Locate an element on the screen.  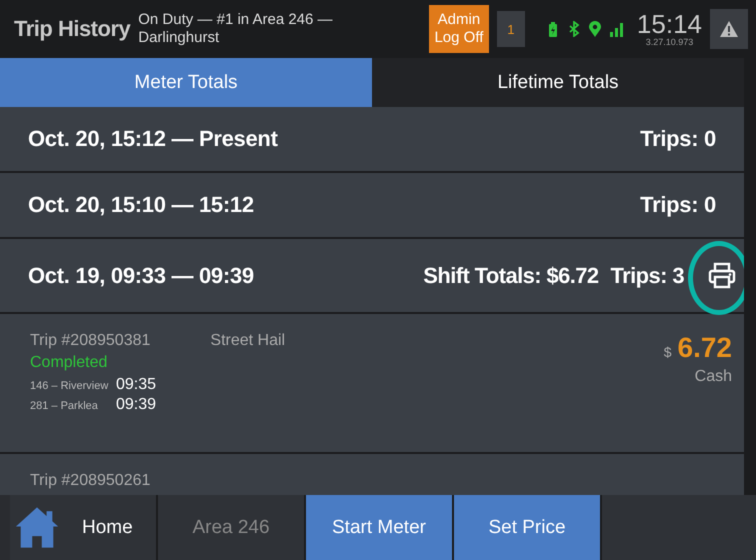
stop-time: 09:35 is located at coordinates (136, 385).